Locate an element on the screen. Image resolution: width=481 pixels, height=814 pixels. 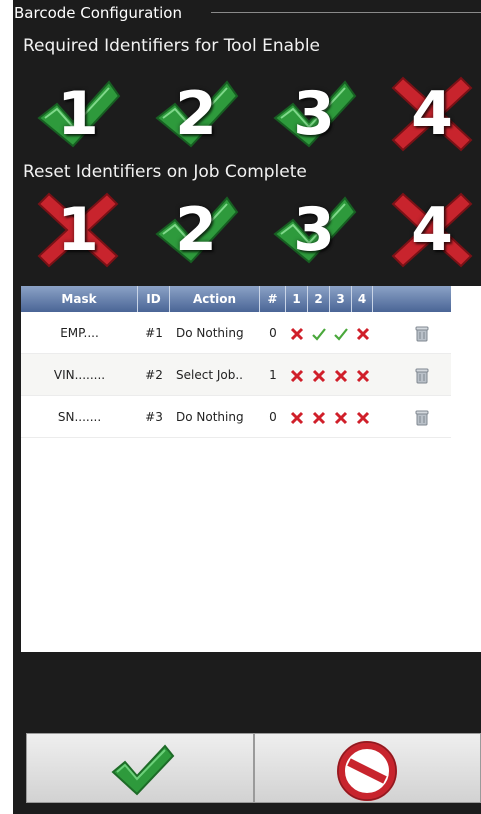
reset-identifier-2-toggle: 2 is located at coordinates (196, 230).